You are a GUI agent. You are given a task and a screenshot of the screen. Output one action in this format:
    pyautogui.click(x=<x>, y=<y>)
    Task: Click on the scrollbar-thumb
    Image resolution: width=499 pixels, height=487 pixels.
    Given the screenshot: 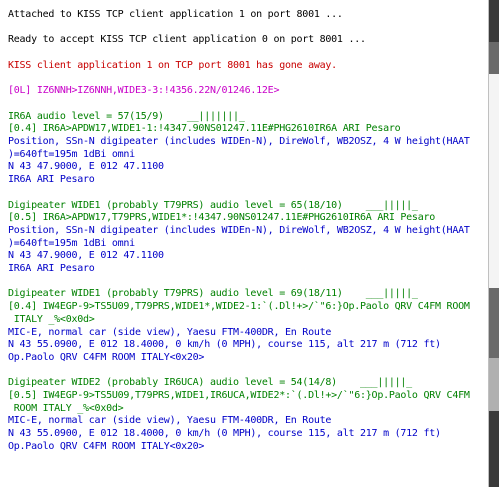 What is the action you would take?
    pyautogui.click(x=494, y=323)
    